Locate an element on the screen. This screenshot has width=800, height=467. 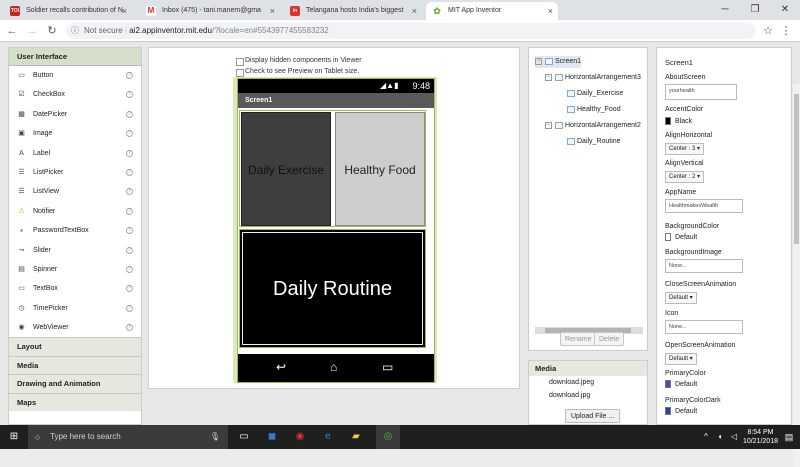
back-icon: ← is located at coordinates (12, 31).